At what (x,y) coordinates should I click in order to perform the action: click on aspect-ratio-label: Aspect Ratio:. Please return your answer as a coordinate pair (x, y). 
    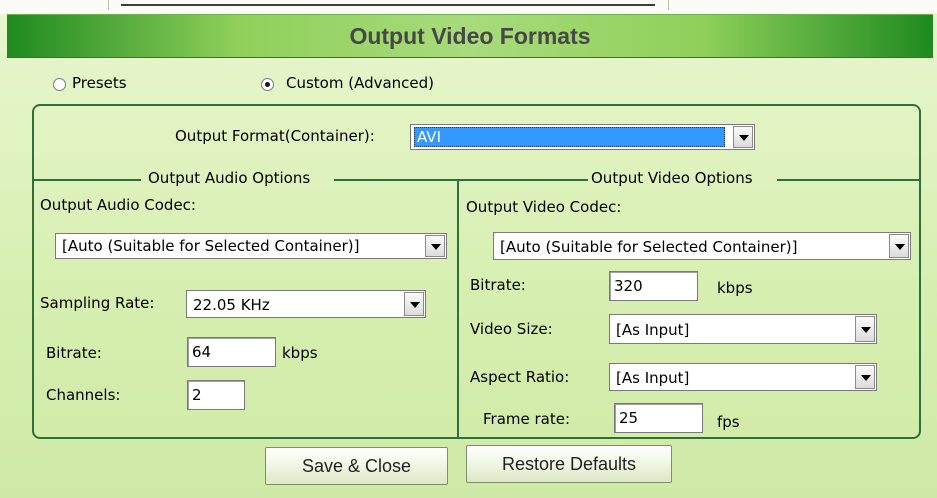
    Looking at the image, I should click on (520, 377).